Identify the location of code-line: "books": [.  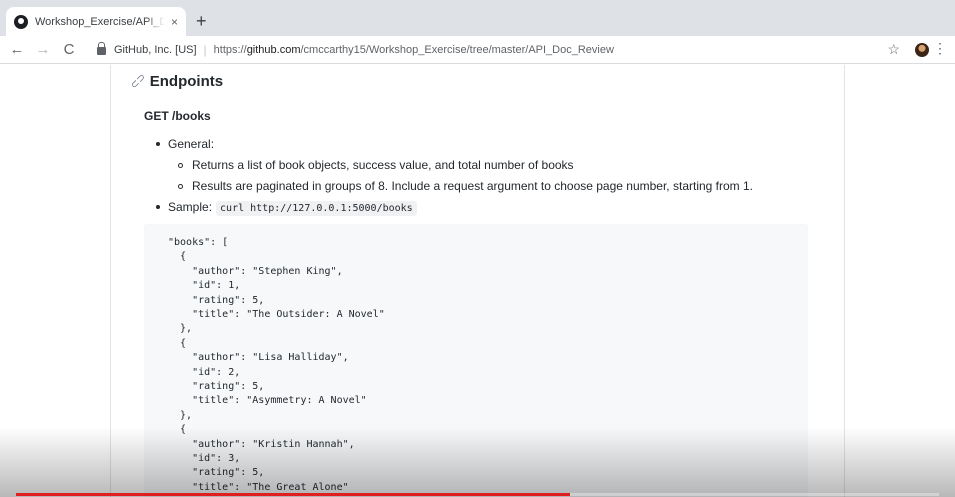
(198, 242).